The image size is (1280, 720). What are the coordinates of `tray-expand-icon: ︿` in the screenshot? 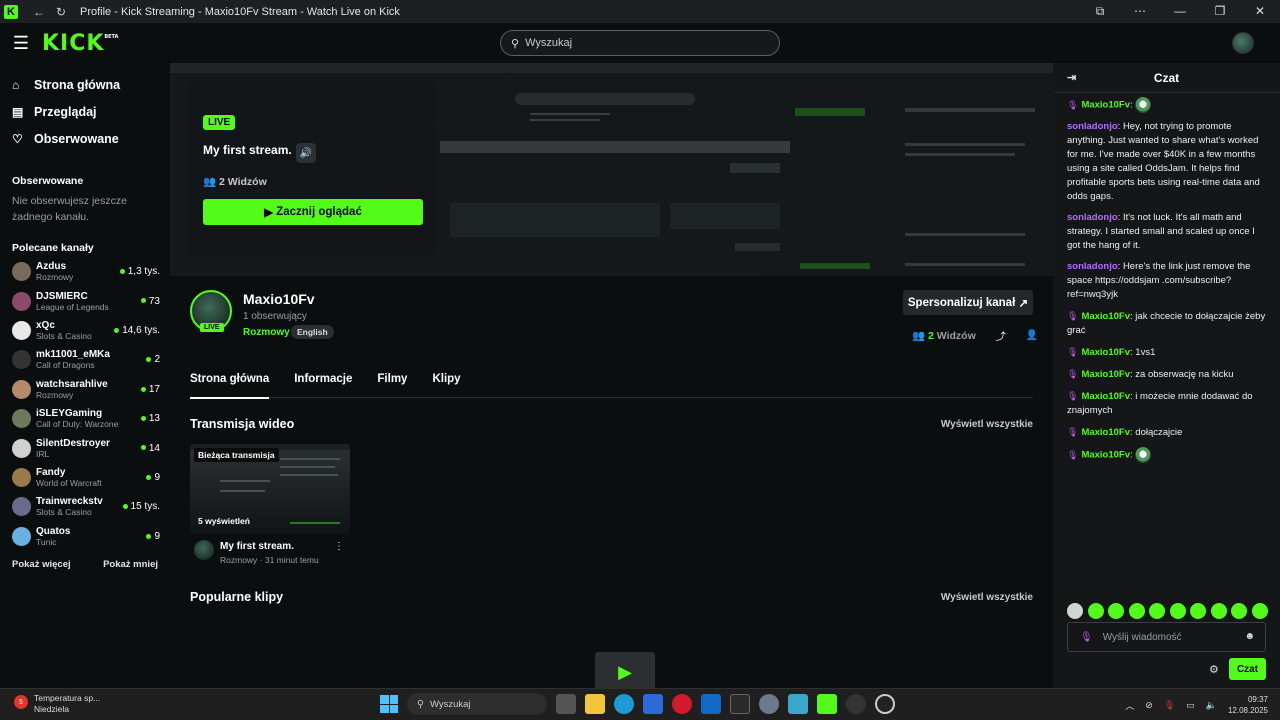 It's located at (1129, 705).